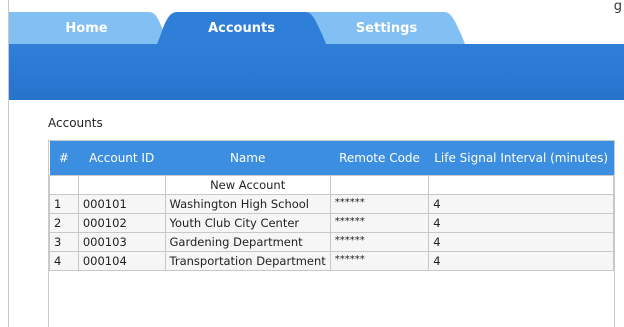  Describe the element at coordinates (121, 203) in the screenshot. I see `row-account-id: 000101` at that location.